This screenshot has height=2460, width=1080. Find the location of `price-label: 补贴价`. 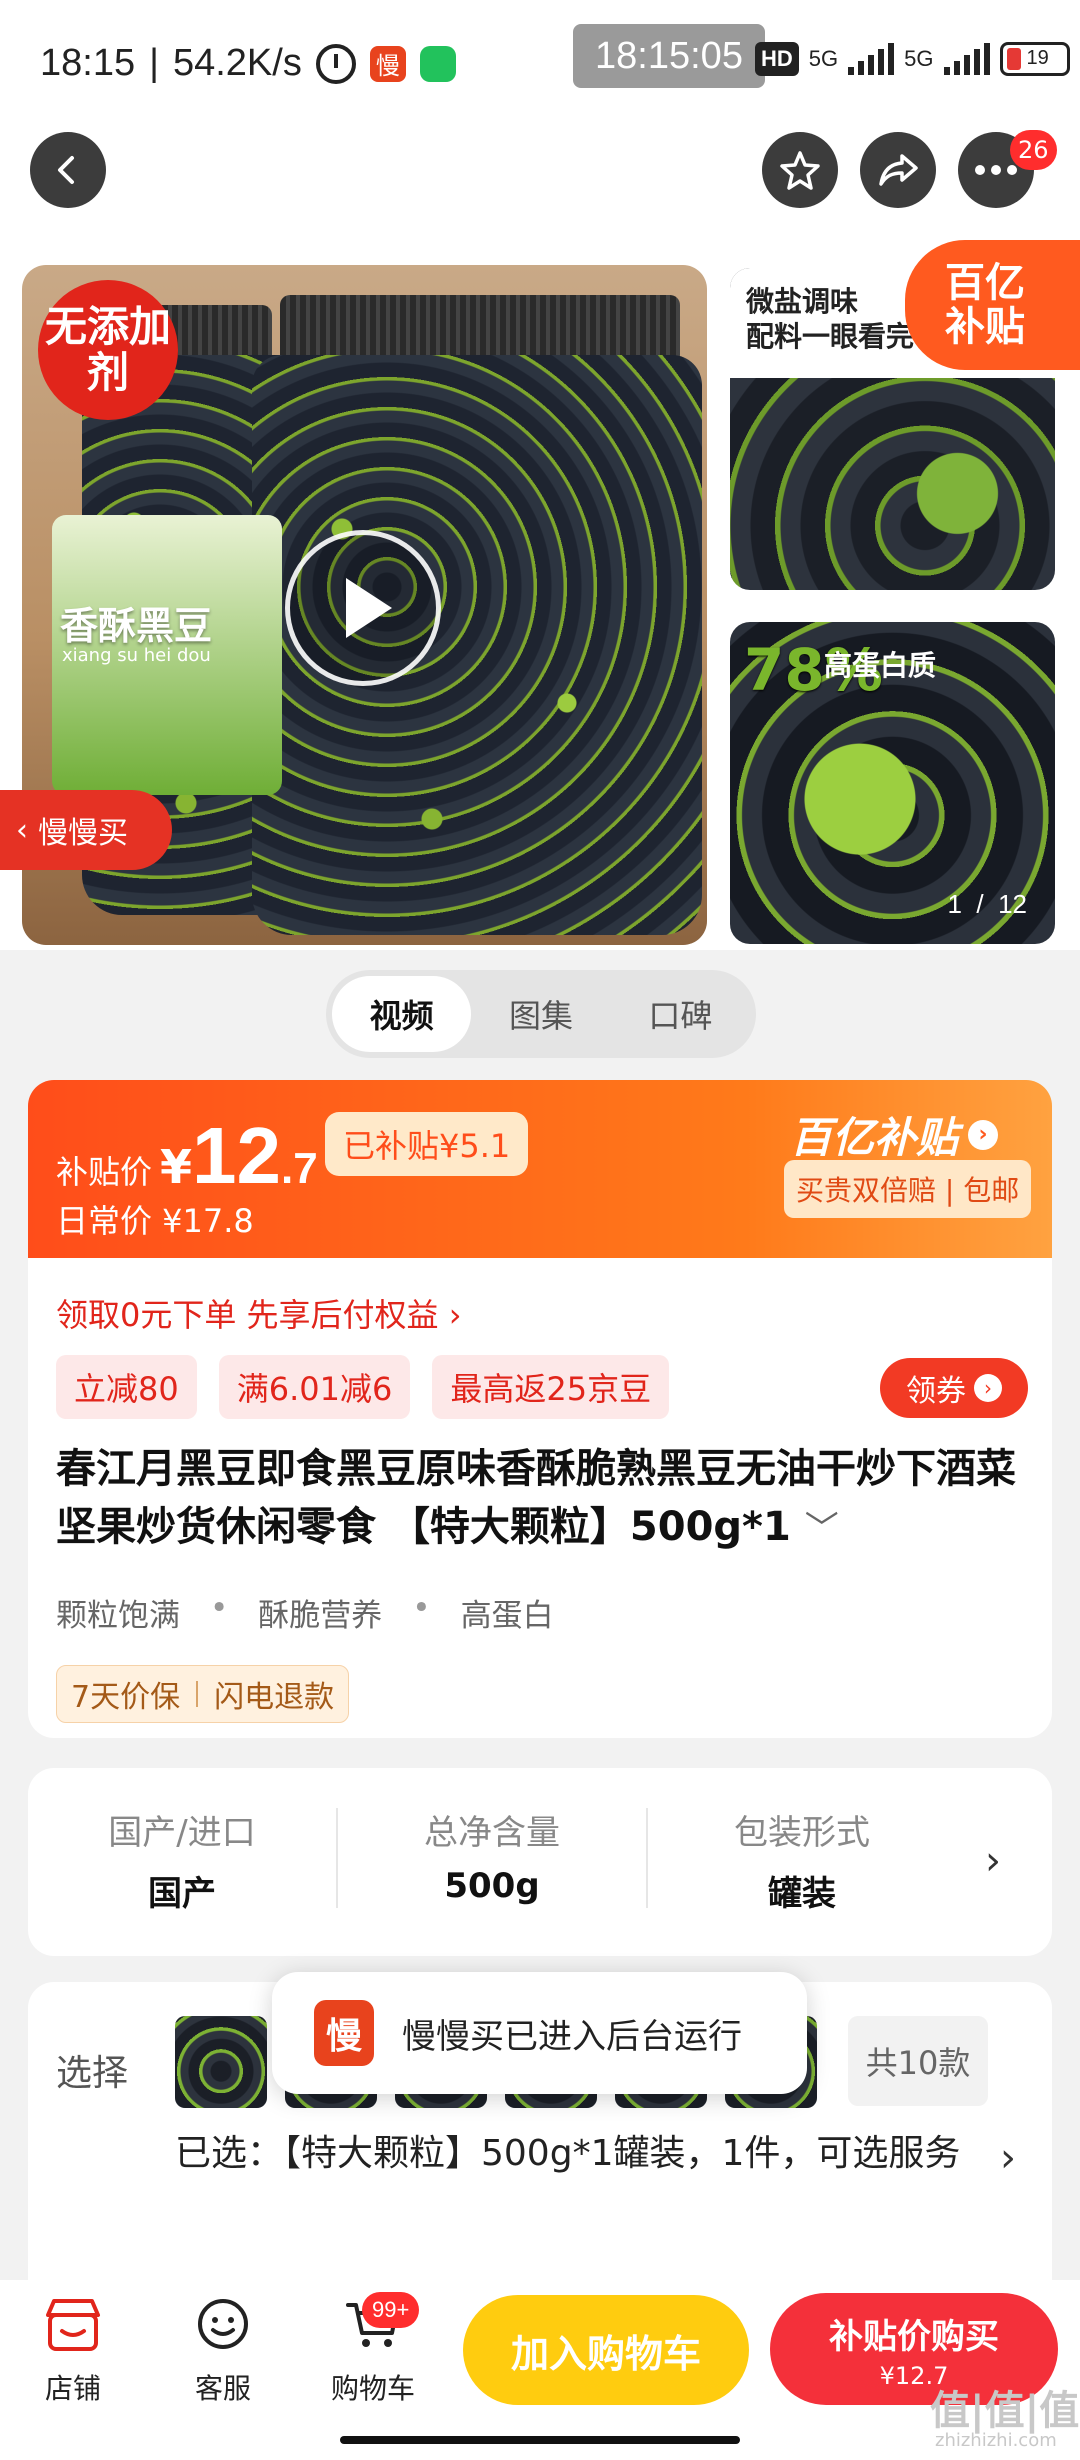

price-label: 补贴价 is located at coordinates (104, 1172).